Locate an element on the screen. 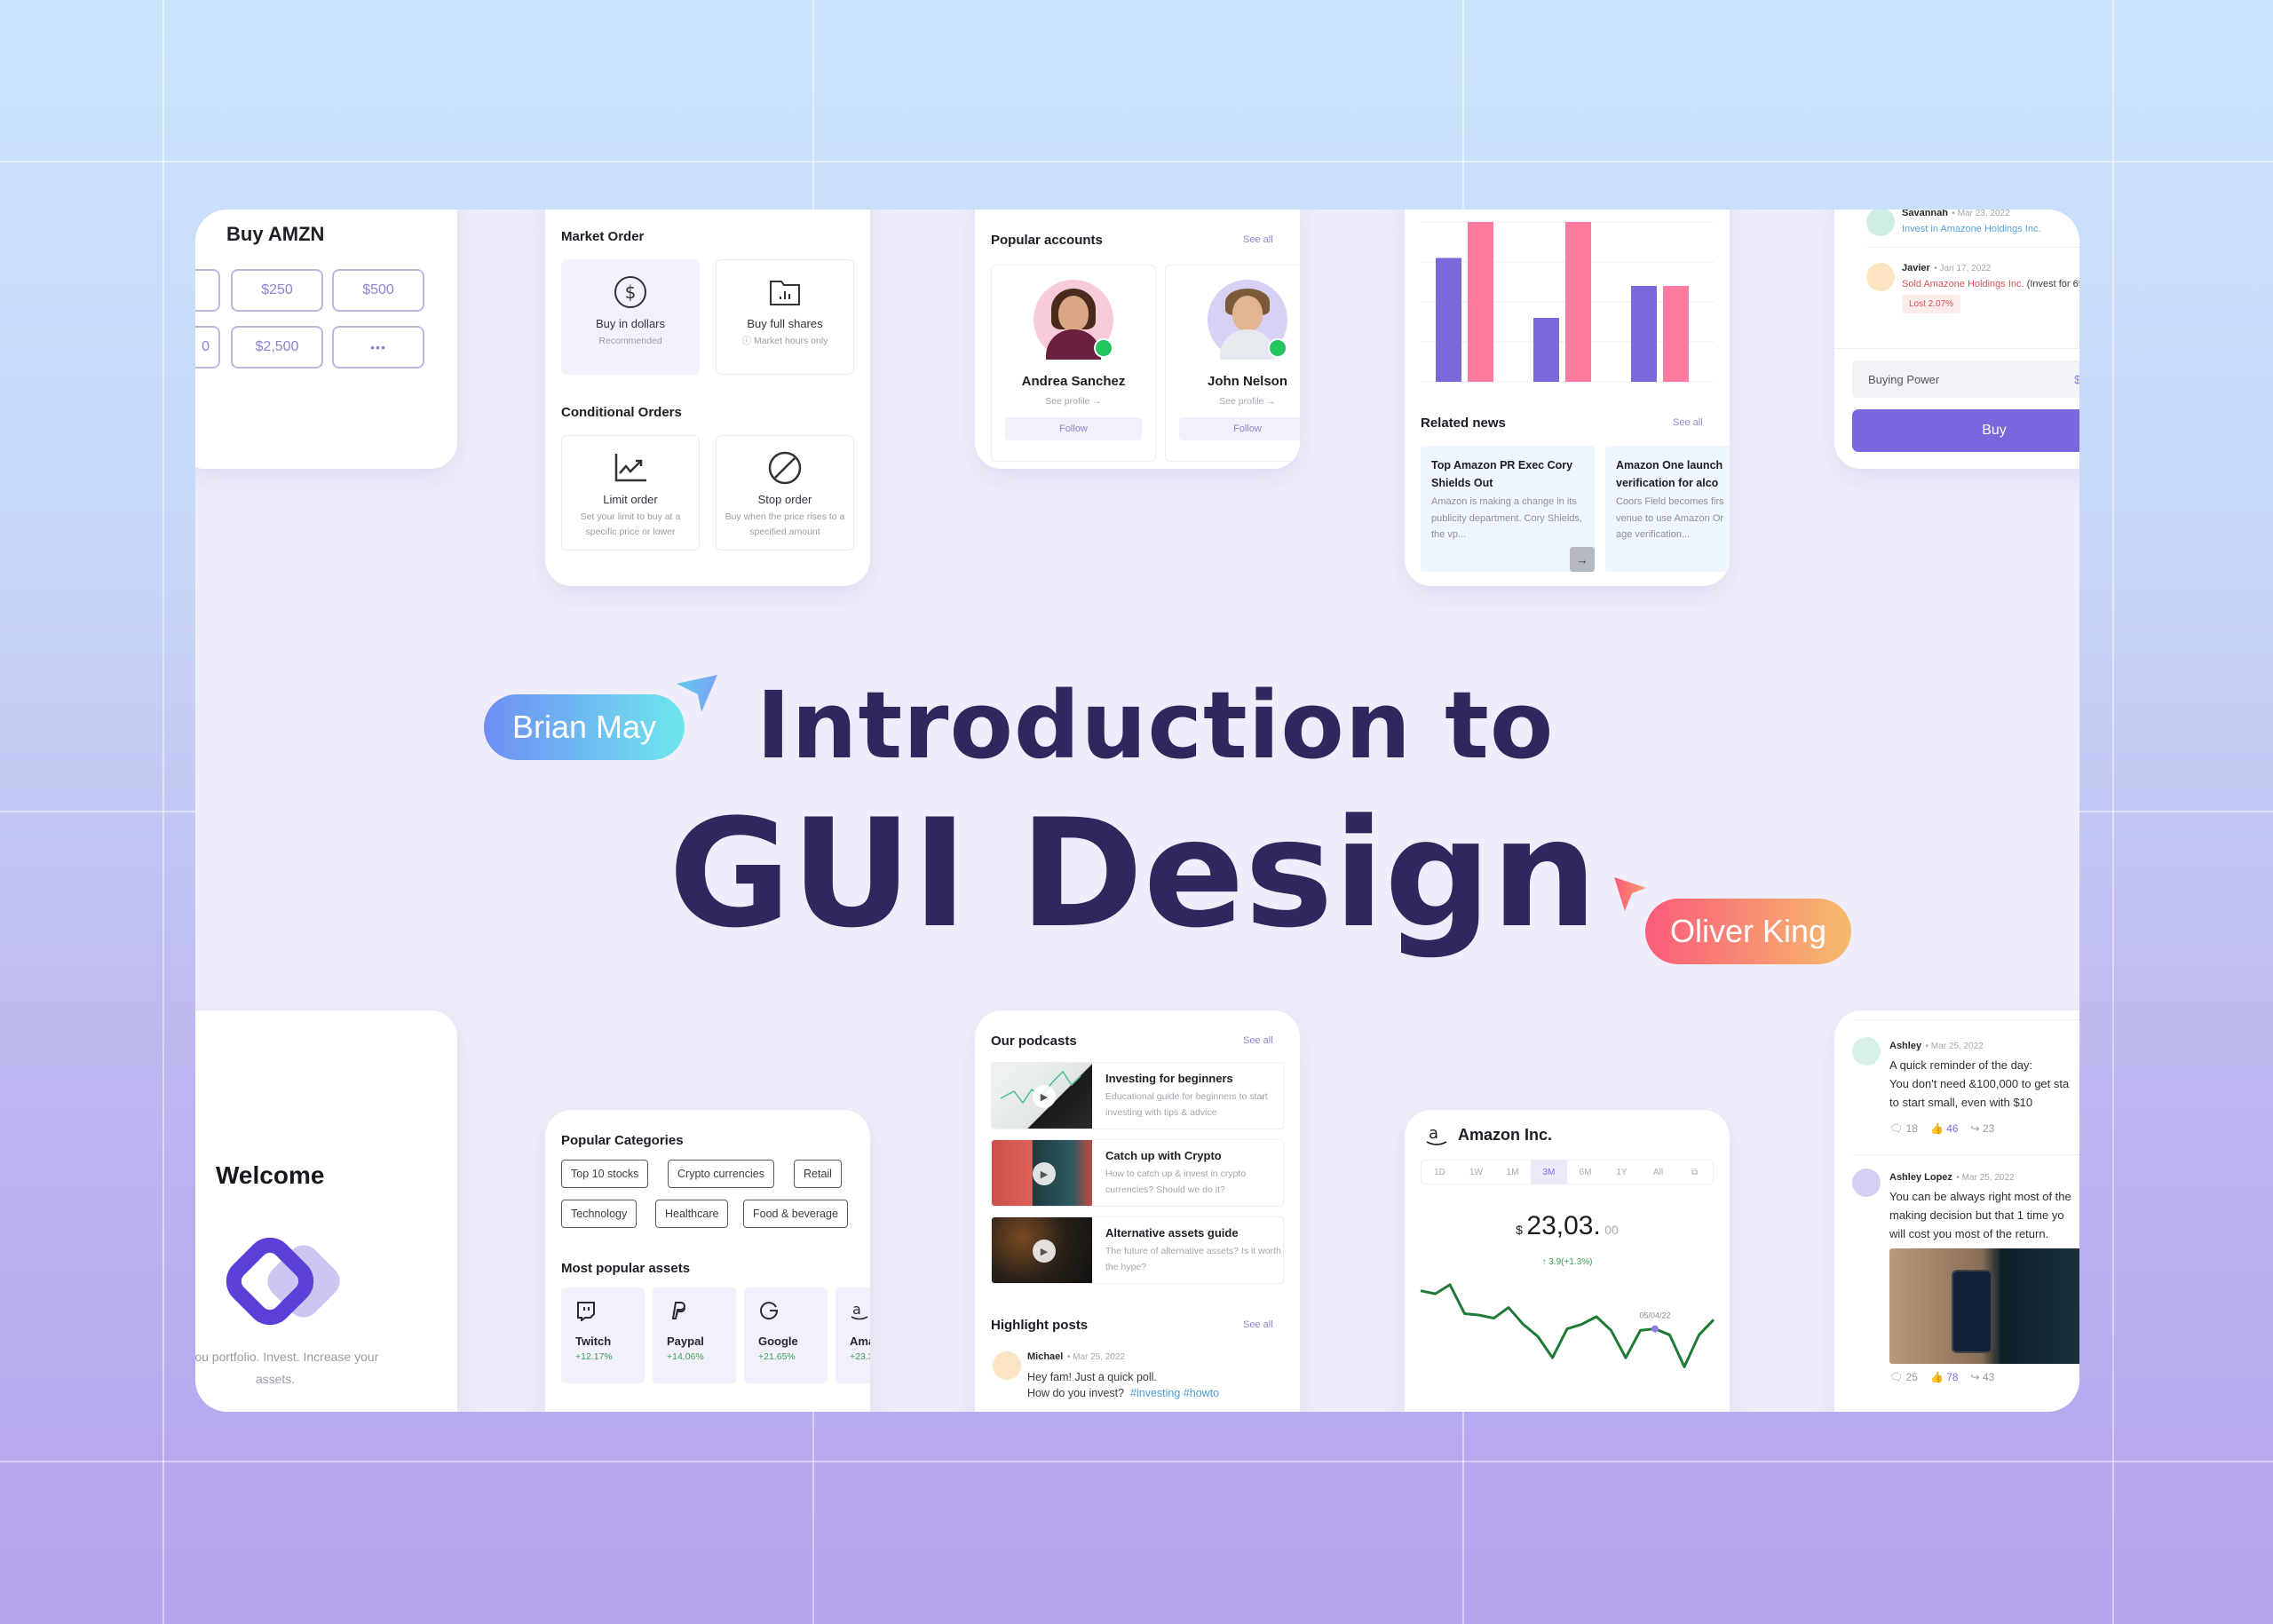 The height and width of the screenshot is (1624, 2273). like-count: 👍 78 is located at coordinates (1944, 1377).